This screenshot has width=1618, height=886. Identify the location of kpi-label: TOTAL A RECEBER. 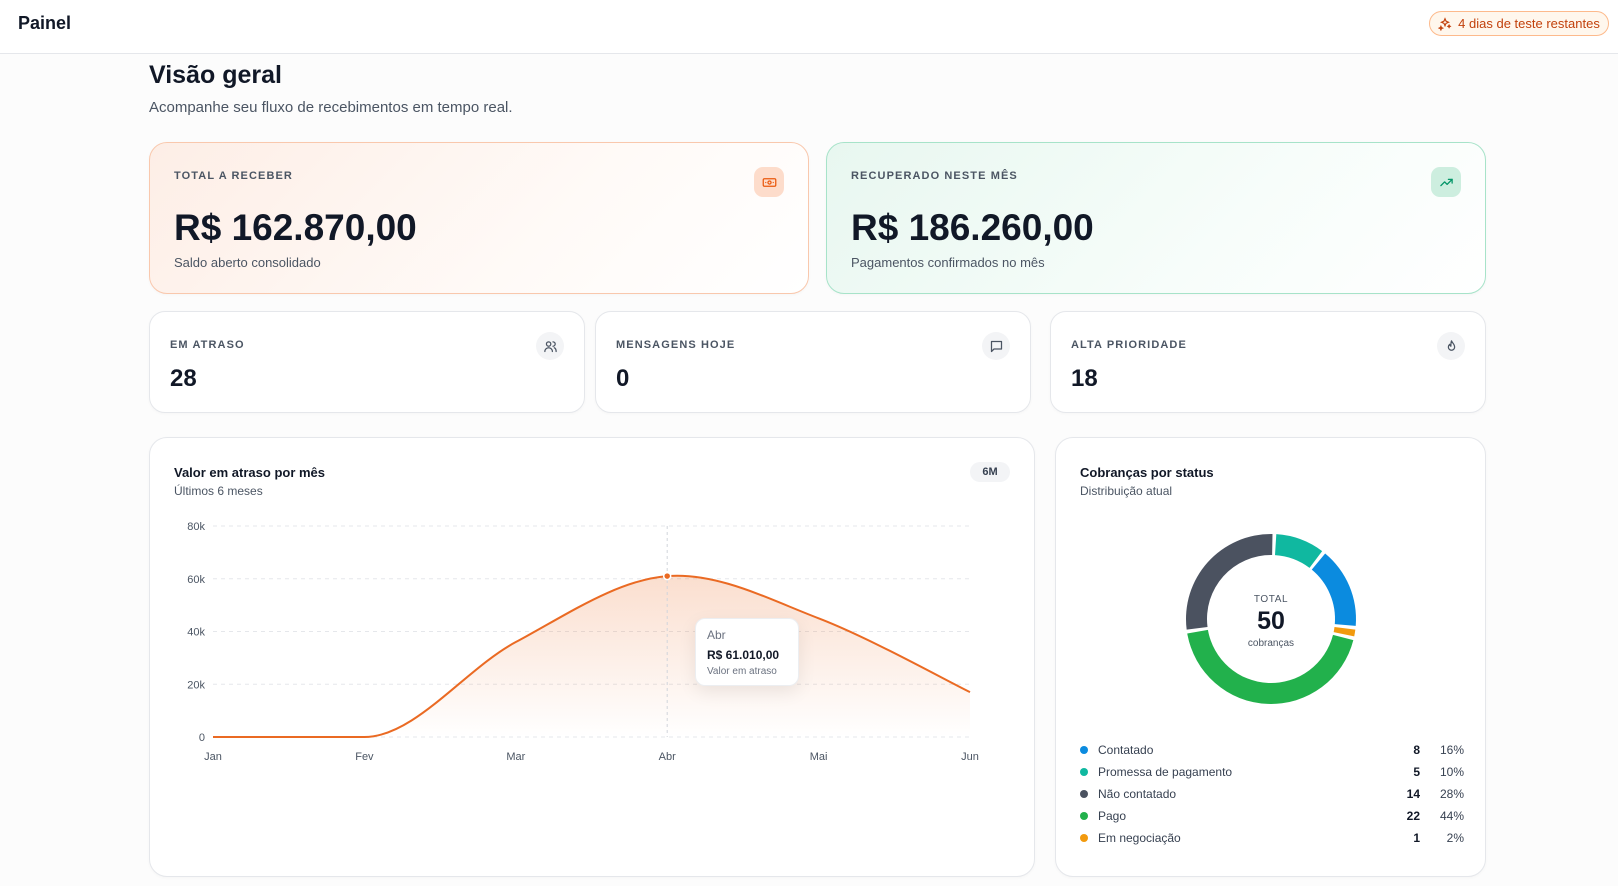
(233, 176).